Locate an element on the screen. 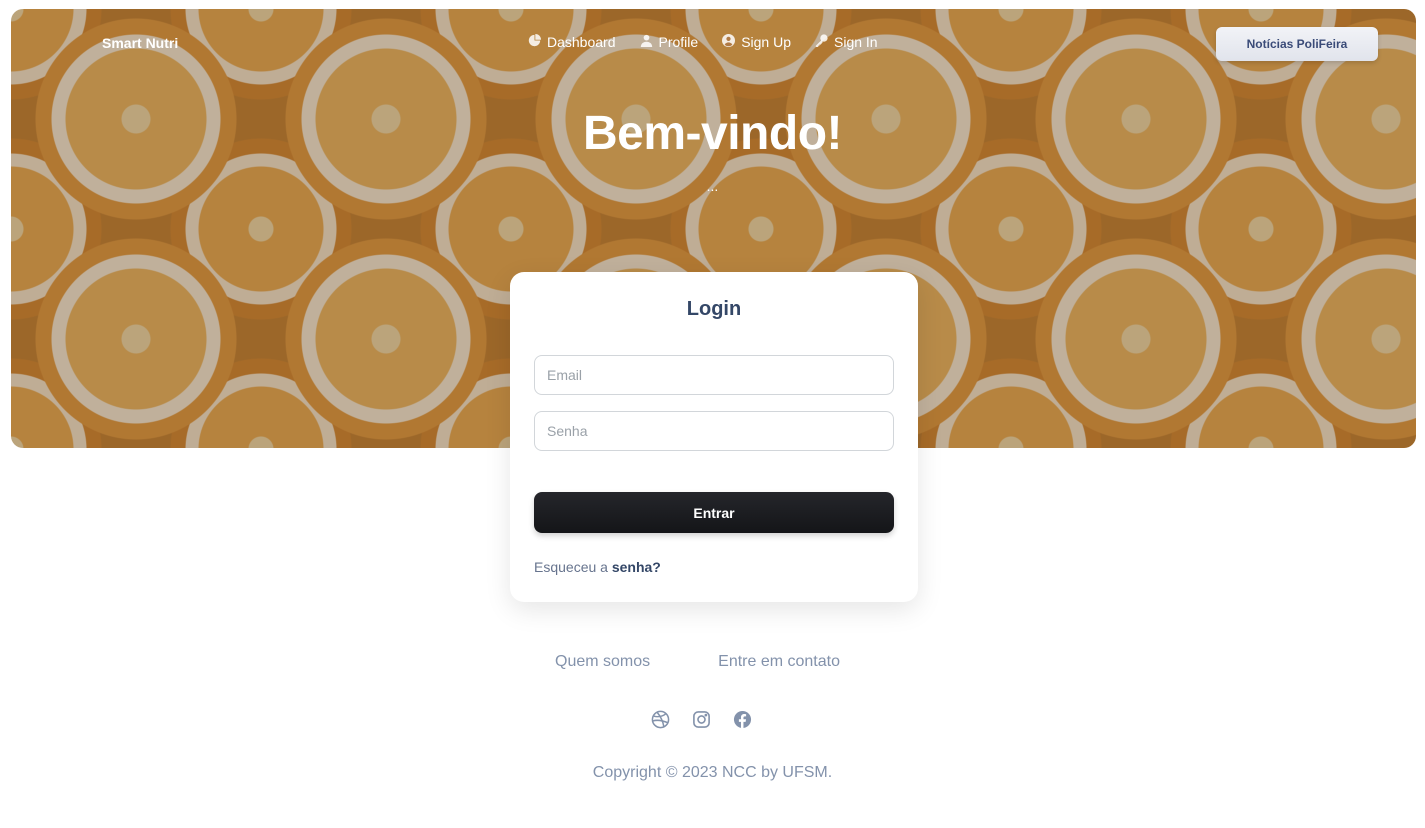  user-icon is located at coordinates (646, 42).